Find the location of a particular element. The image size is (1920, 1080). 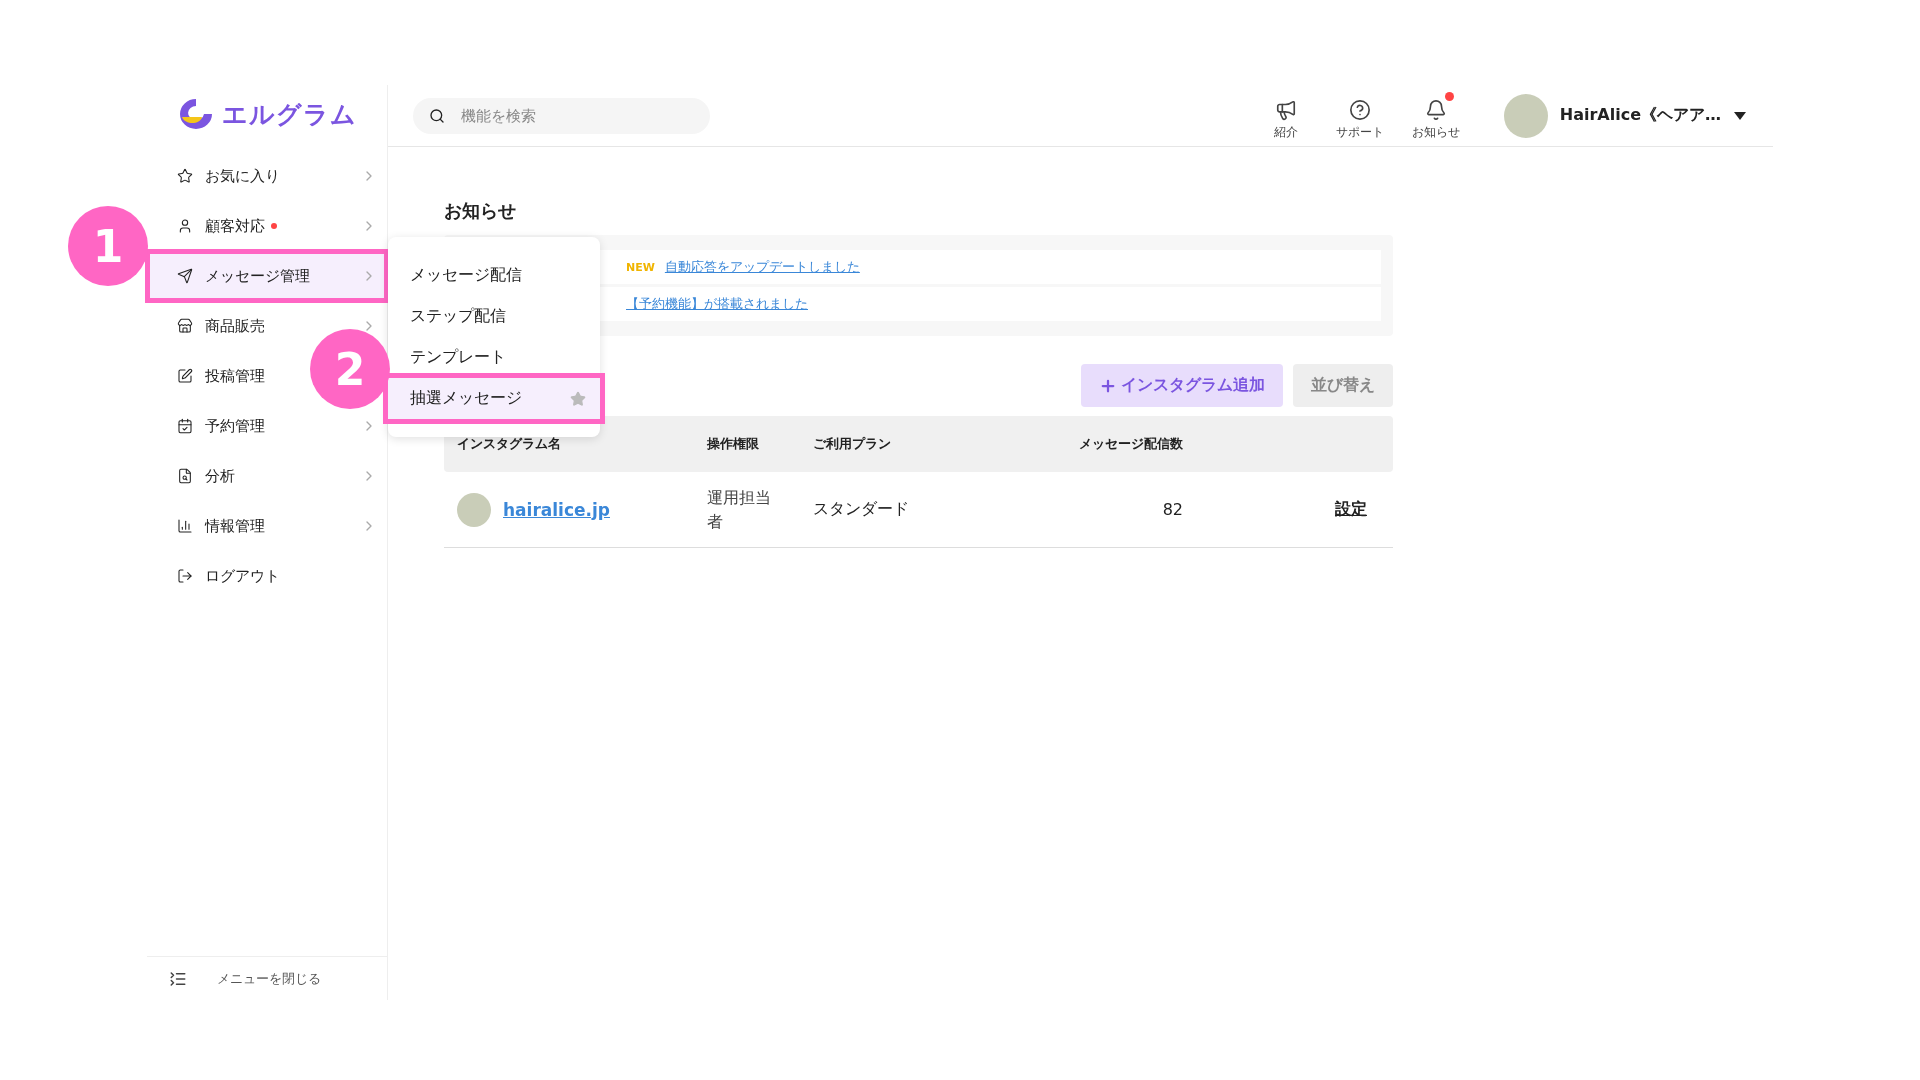

table-cell-text: スタンダード is located at coordinates (861, 509).